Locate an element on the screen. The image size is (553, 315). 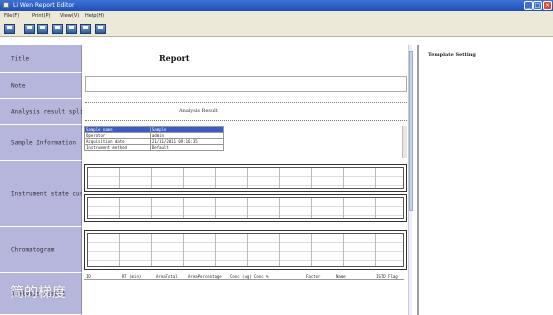
preview-icon is located at coordinates (71, 29).